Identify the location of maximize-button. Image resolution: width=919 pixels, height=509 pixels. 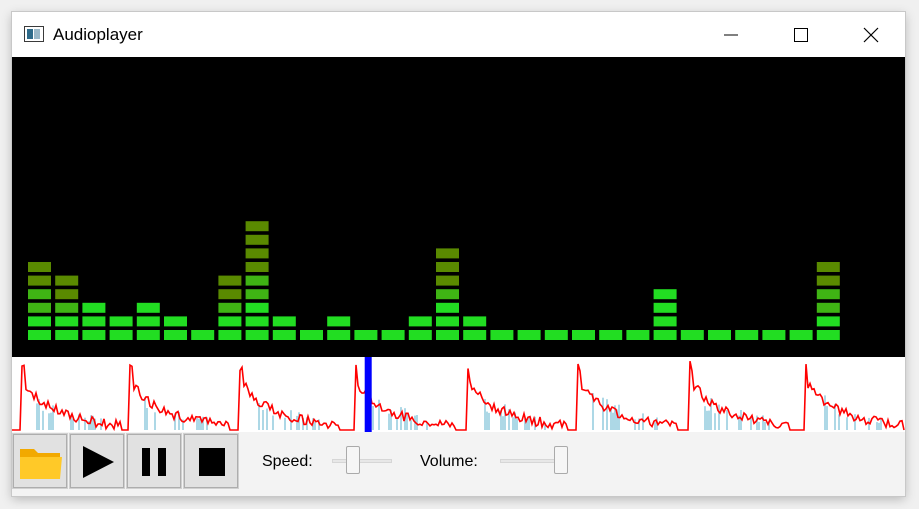
(801, 34).